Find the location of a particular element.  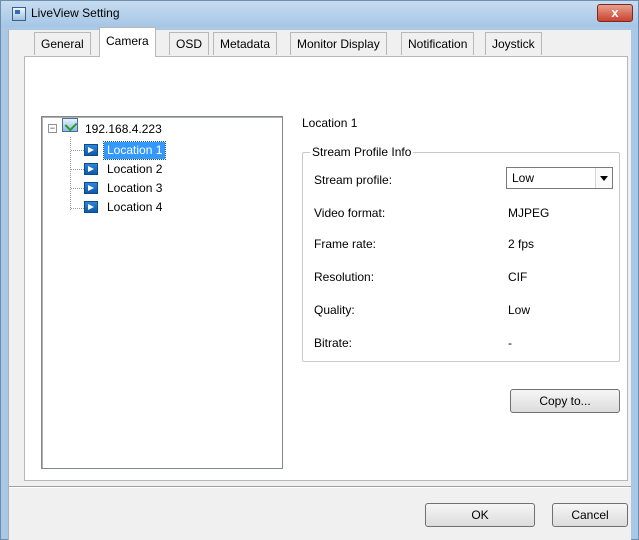

chevron-down-icon is located at coordinates (603, 178).